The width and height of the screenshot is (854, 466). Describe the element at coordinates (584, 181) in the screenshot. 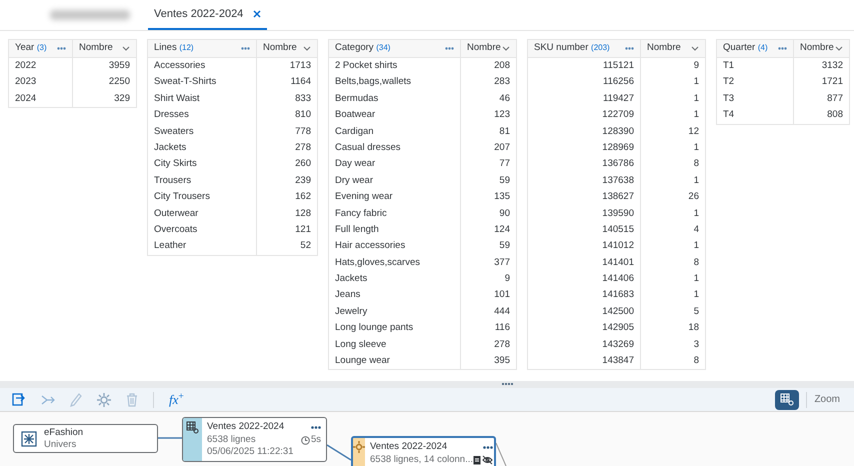

I see `table-cell: 137638` at that location.